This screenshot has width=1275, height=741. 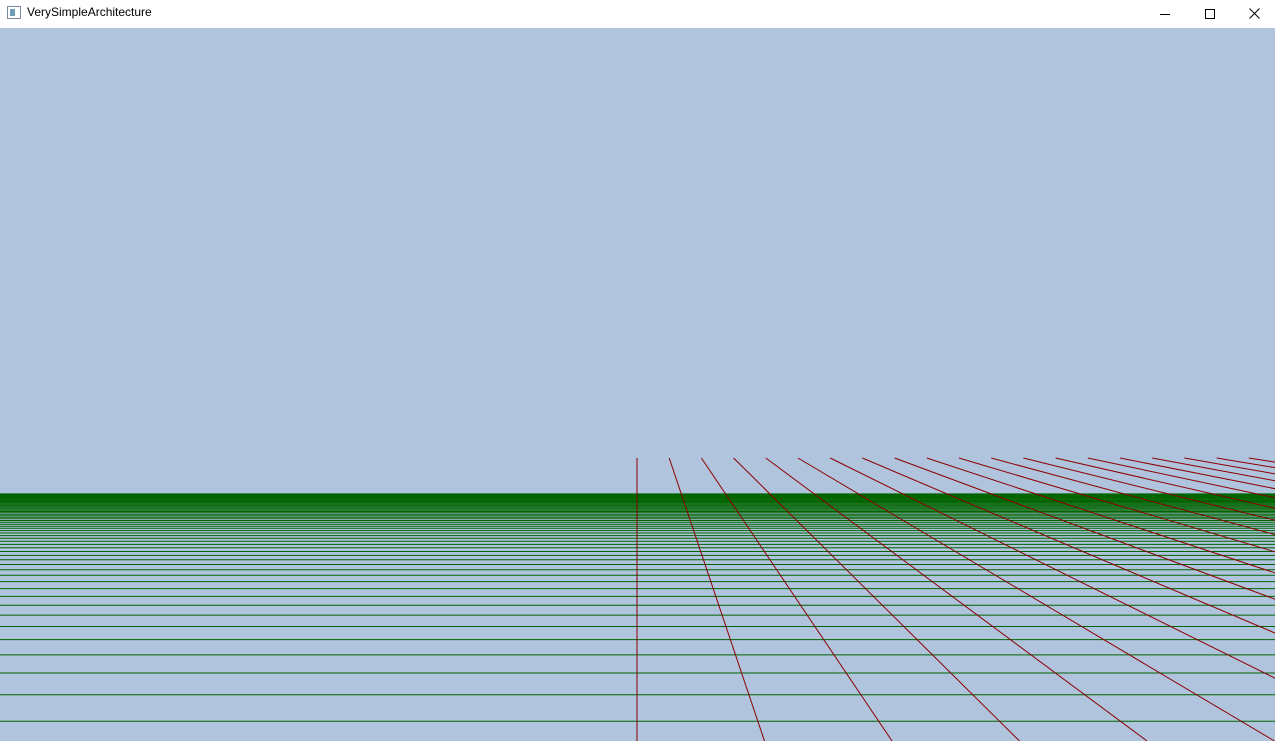 What do you see at coordinates (637, 13) in the screenshot?
I see `title-bar: VerySimpleArchitecture` at bounding box center [637, 13].